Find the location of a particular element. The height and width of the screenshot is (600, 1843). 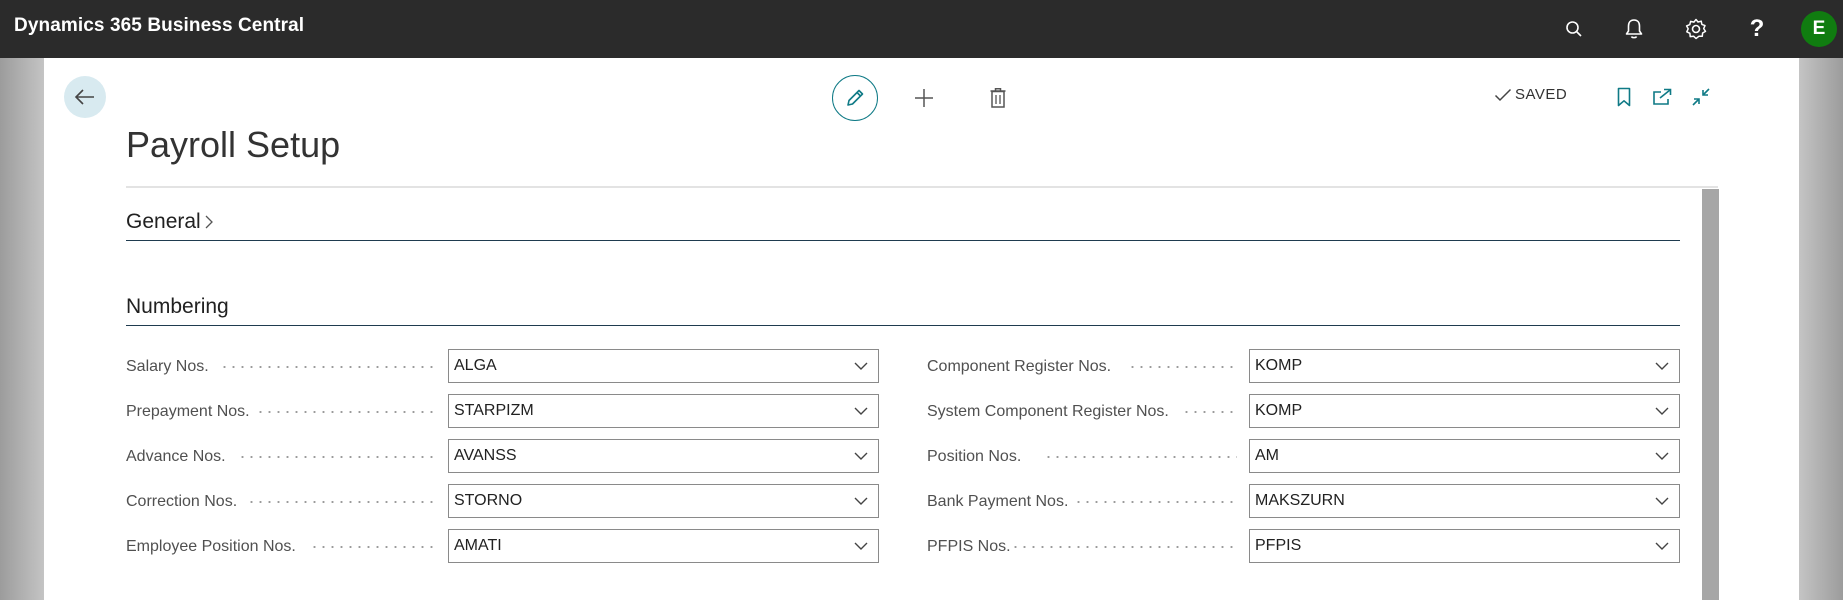

search-icon is located at coordinates (1574, 29).